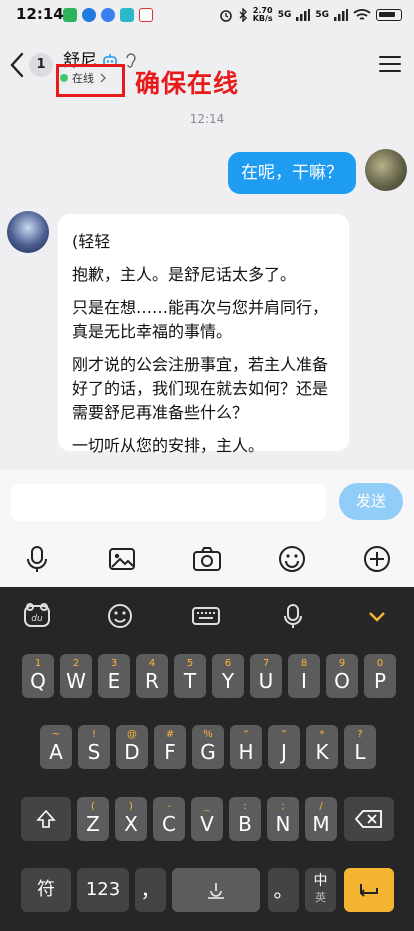  What do you see at coordinates (94, 747) in the screenshot?
I see `key-s: ! S` at bounding box center [94, 747].